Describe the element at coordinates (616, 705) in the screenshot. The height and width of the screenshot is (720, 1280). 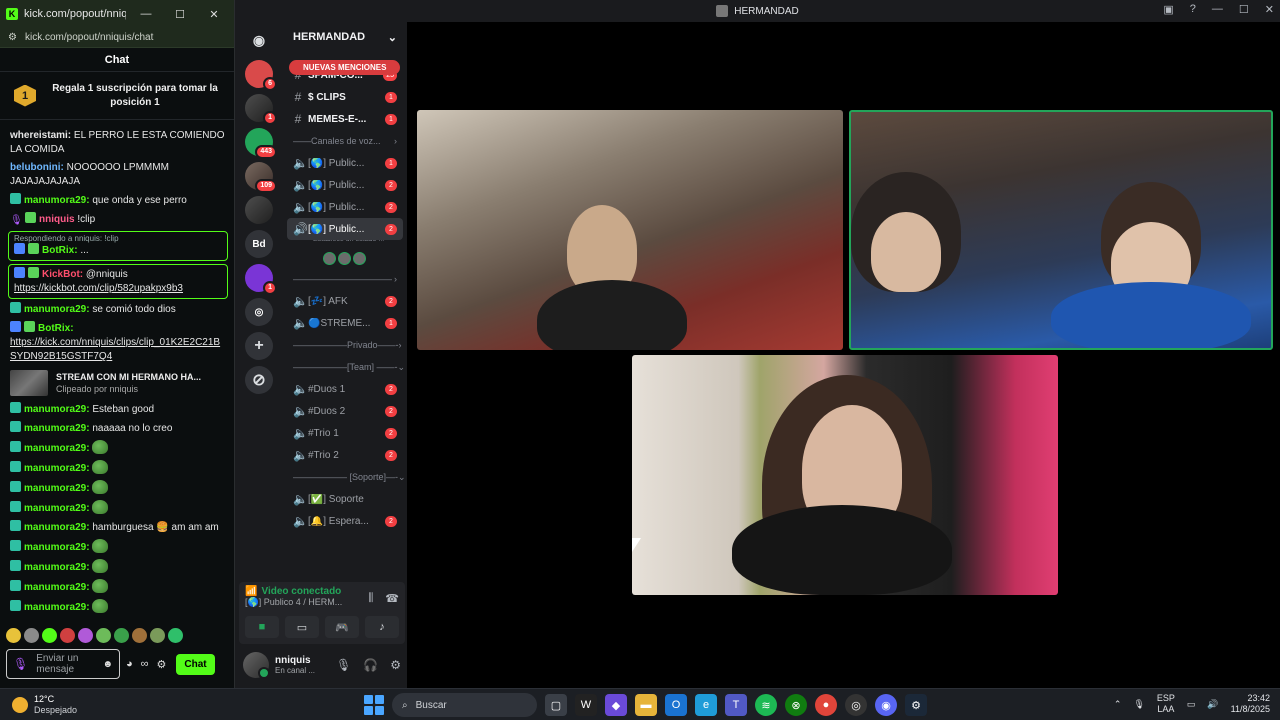
I see `copilot-icon: ◆` at that location.